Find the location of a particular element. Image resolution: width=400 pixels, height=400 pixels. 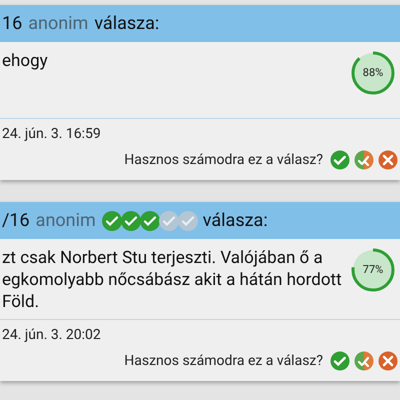

answer-text-line: egkomolyabb nőcsábász akit a hátán hordott is located at coordinates (172, 280).